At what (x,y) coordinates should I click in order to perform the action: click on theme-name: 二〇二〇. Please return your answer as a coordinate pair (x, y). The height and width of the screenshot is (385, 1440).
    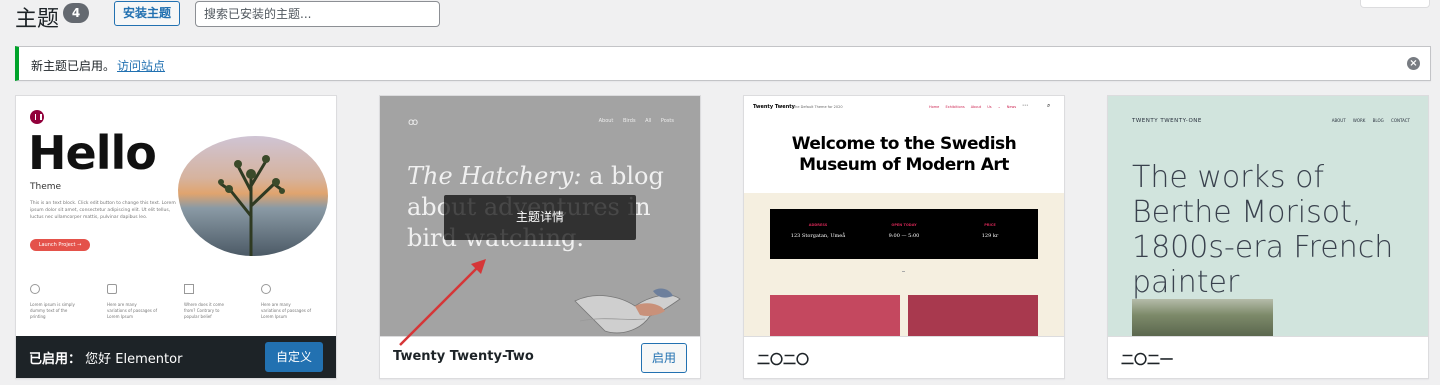
    Looking at the image, I should click on (783, 360).